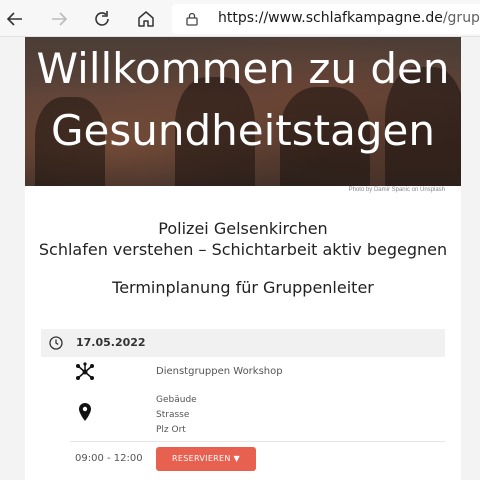 This screenshot has width=480, height=480. Describe the element at coordinates (243, 343) in the screenshot. I see `date-header: 17.05.2022` at that location.